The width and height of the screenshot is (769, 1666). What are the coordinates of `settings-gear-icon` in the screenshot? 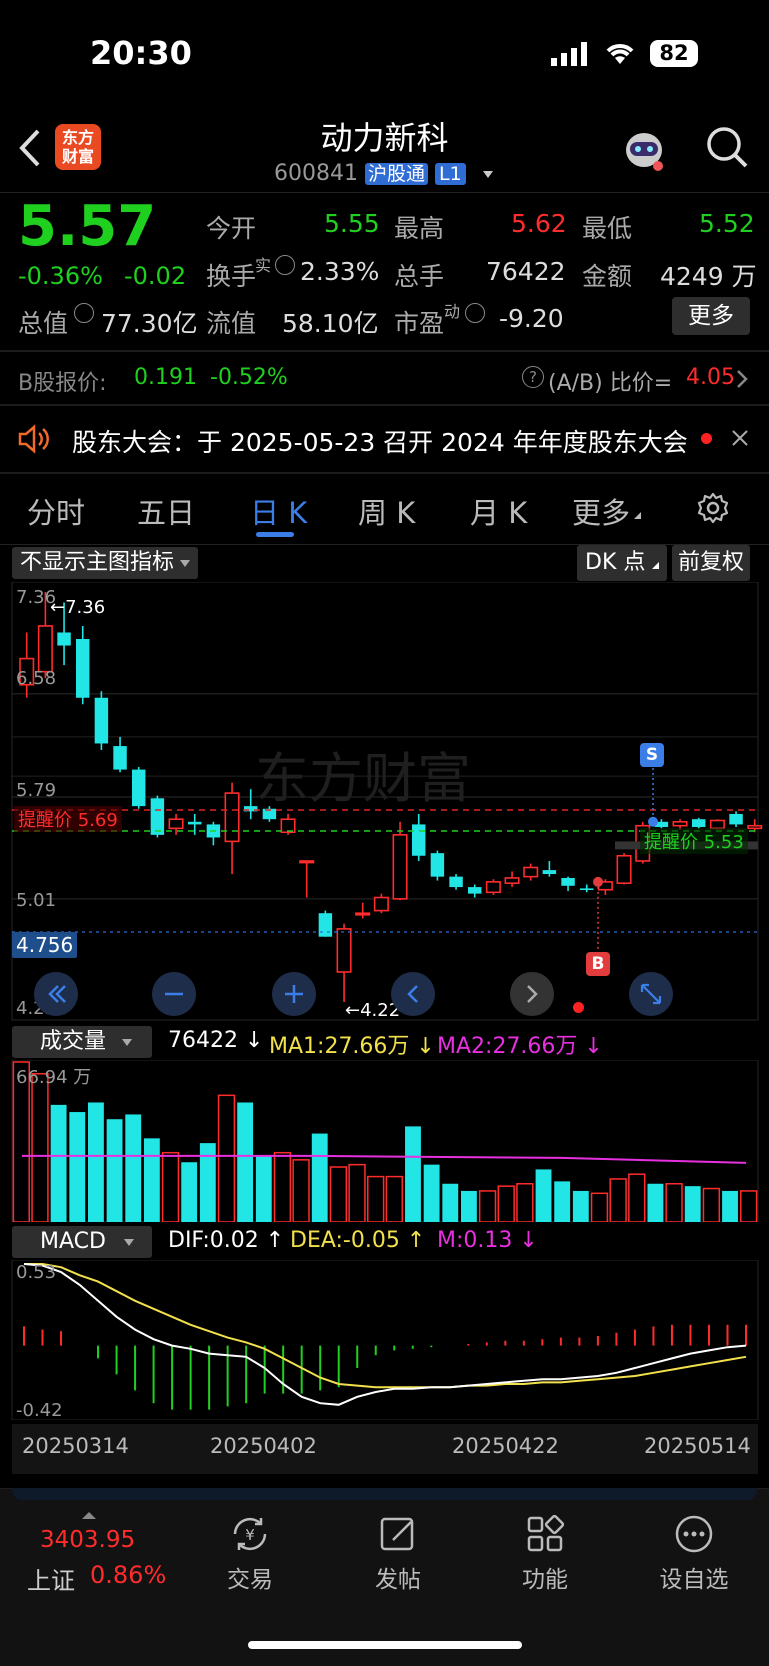 It's located at (713, 510).